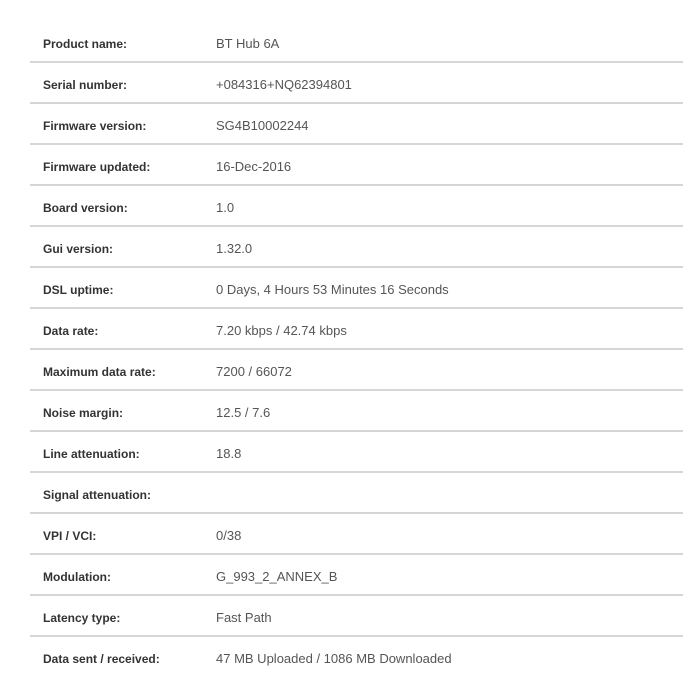 The image size is (683, 678). What do you see at coordinates (248, 43) in the screenshot?
I see `info-value: BT Hub 6A` at bounding box center [248, 43].